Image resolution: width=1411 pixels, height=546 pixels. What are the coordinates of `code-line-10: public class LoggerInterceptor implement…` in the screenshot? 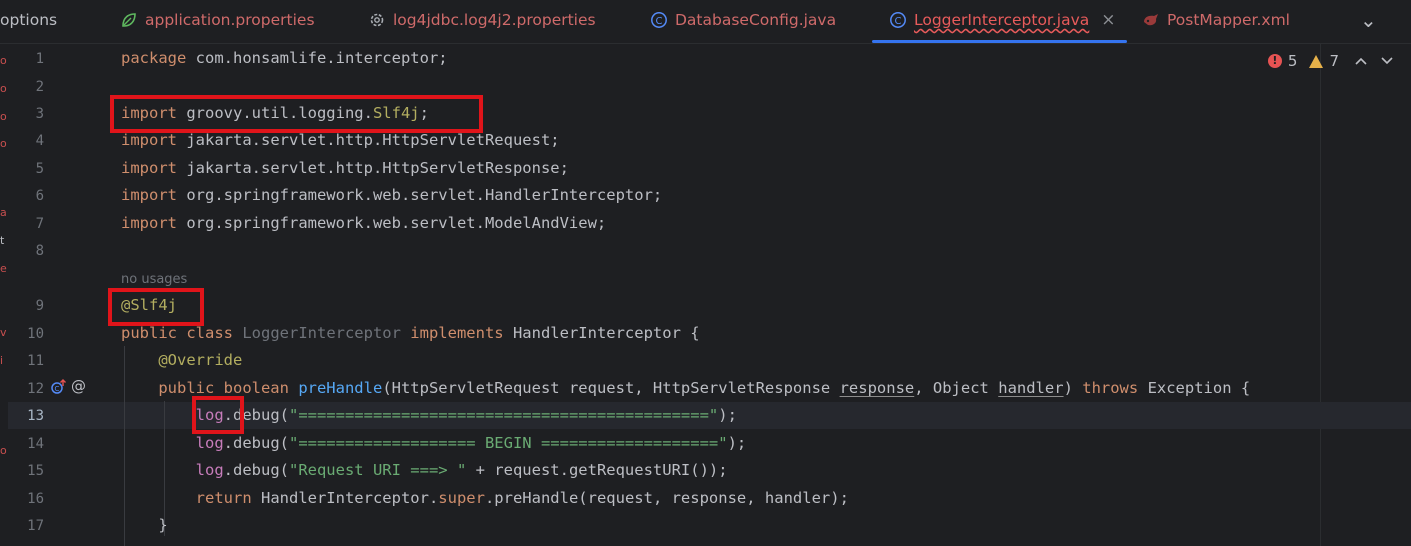 It's located at (410, 333).